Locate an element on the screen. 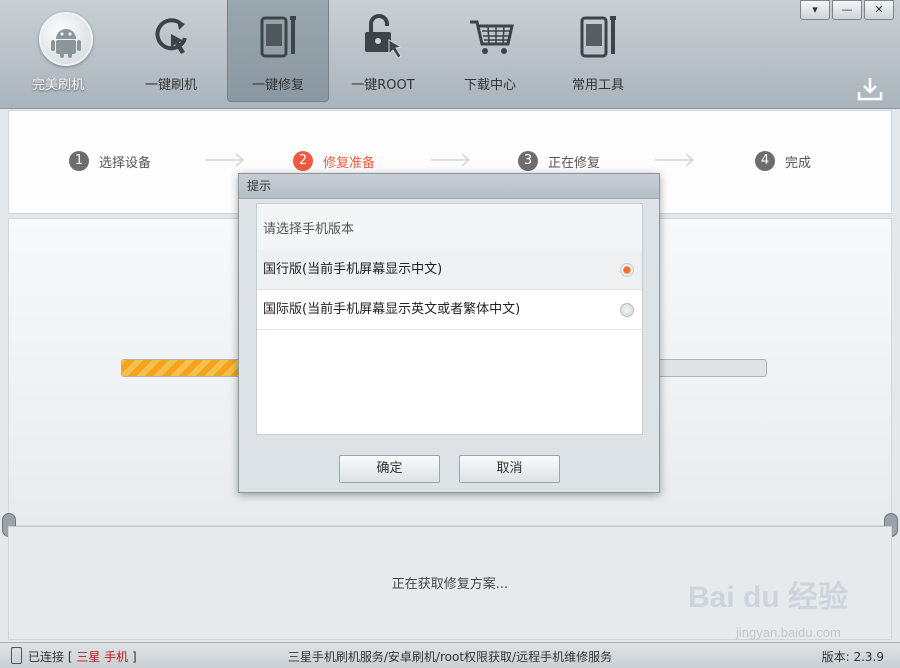 The height and width of the screenshot is (668, 900). option-label: 国际版(当前手机屏幕显示英文或者繁体中文) is located at coordinates (392, 309).